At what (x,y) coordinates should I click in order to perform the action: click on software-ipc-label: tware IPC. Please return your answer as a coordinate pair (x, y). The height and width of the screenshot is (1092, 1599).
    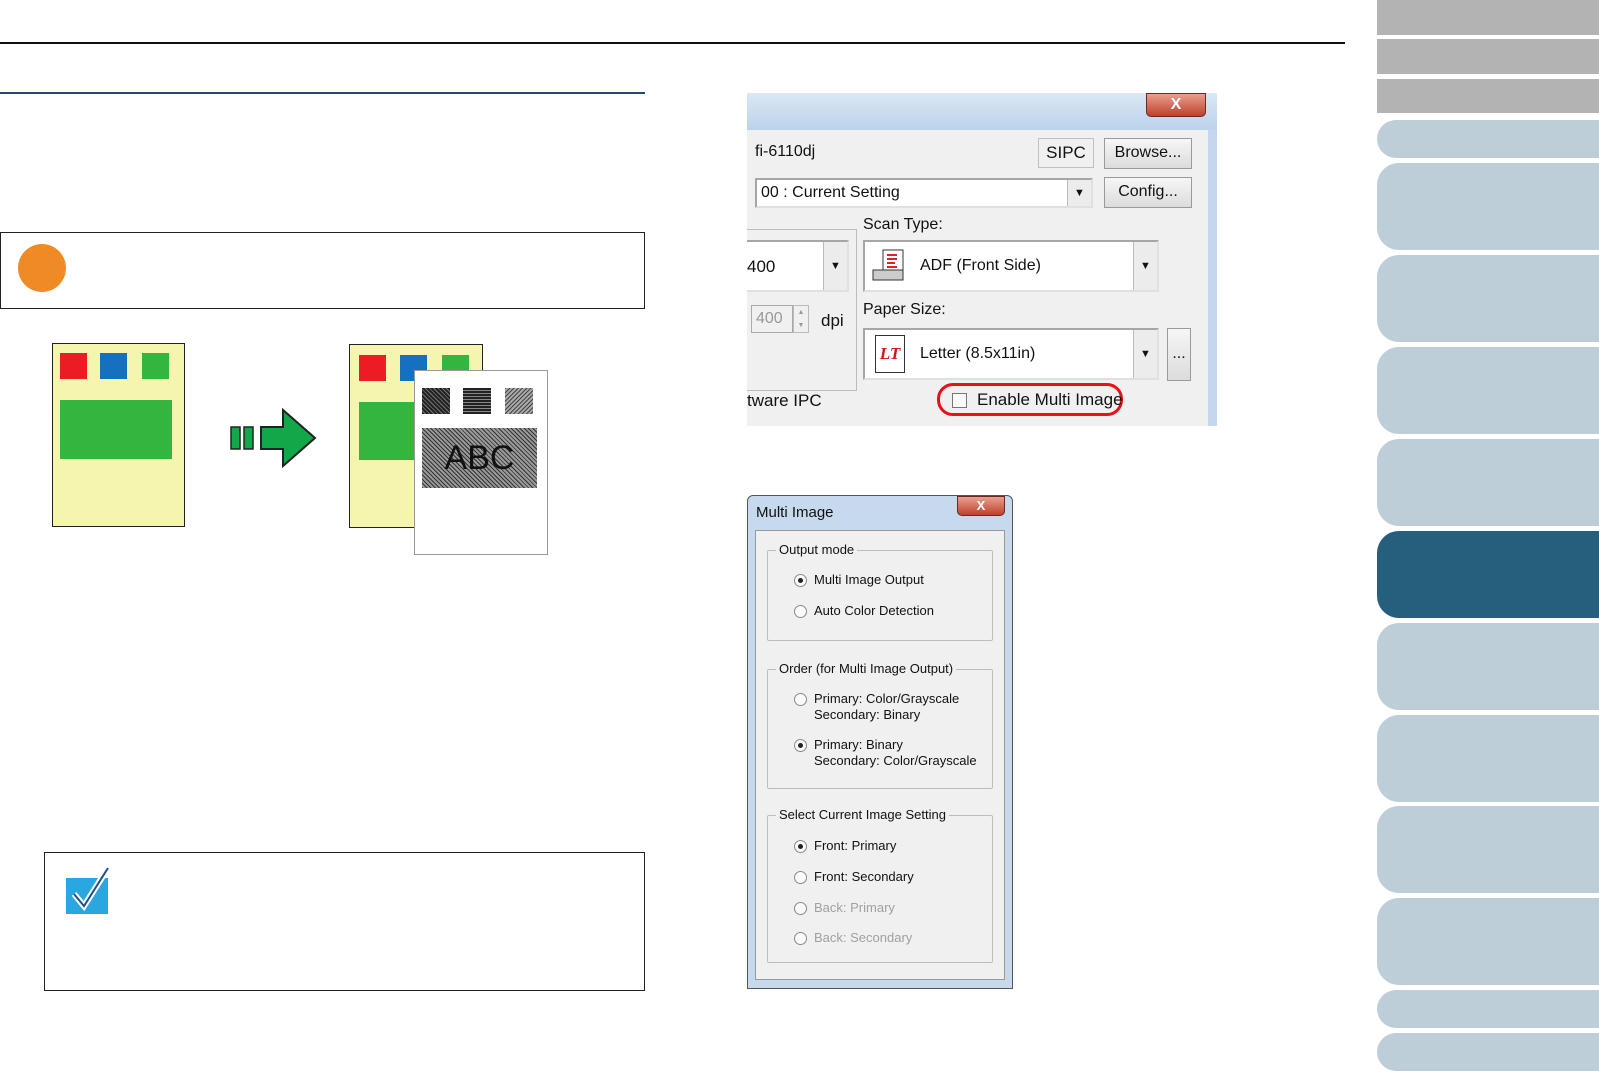
    Looking at the image, I should click on (784, 400).